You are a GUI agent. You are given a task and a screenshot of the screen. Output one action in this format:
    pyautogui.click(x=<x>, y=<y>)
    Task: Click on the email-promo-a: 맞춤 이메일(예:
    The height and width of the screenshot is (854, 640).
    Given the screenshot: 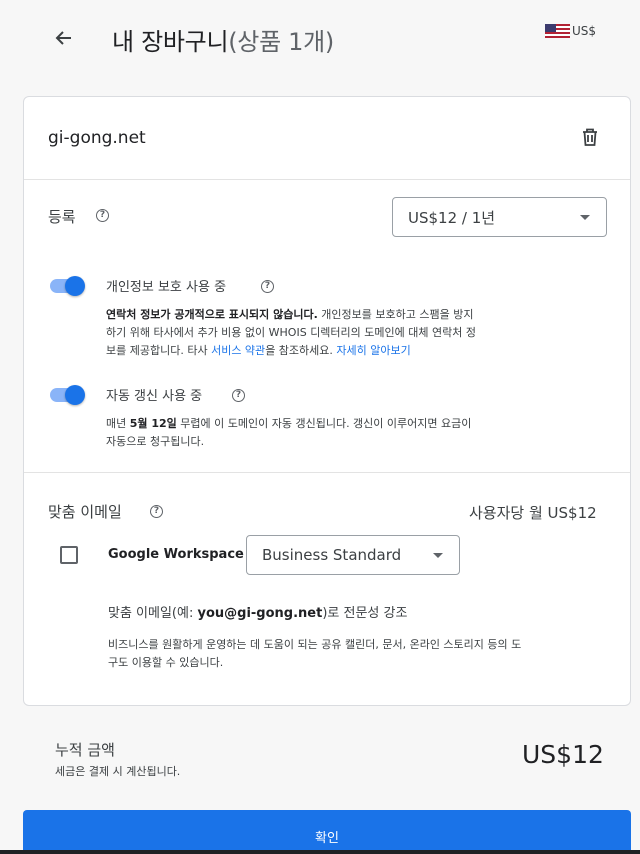 What is the action you would take?
    pyautogui.click(x=153, y=613)
    